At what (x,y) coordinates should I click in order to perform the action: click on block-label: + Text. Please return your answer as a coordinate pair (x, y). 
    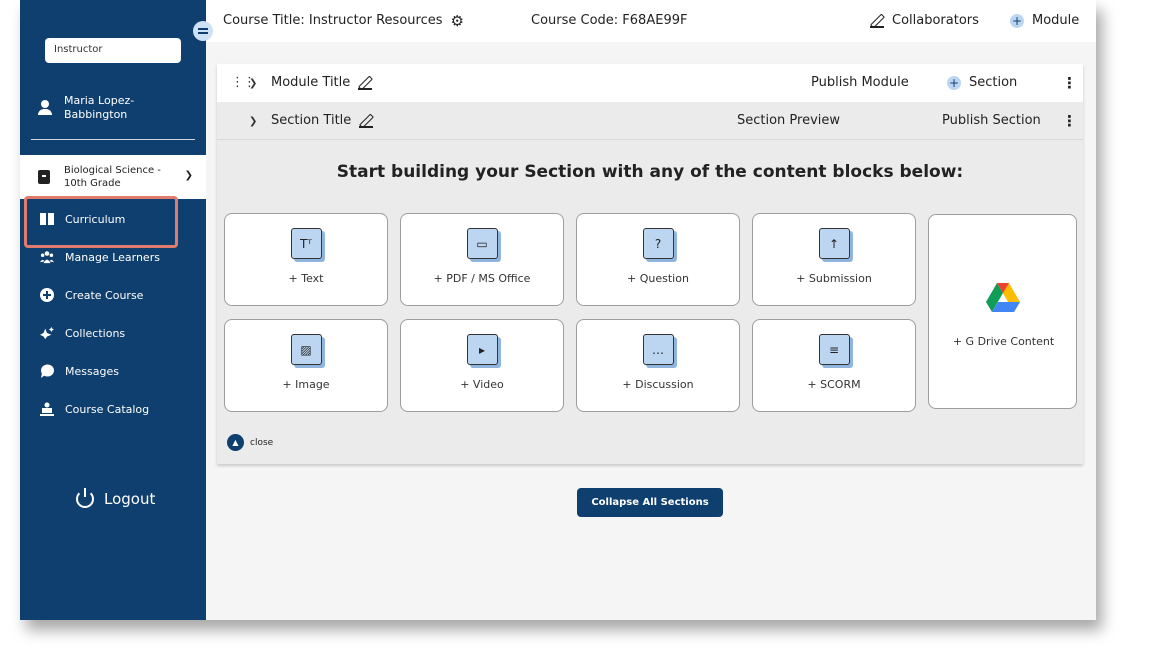
    Looking at the image, I should click on (306, 278).